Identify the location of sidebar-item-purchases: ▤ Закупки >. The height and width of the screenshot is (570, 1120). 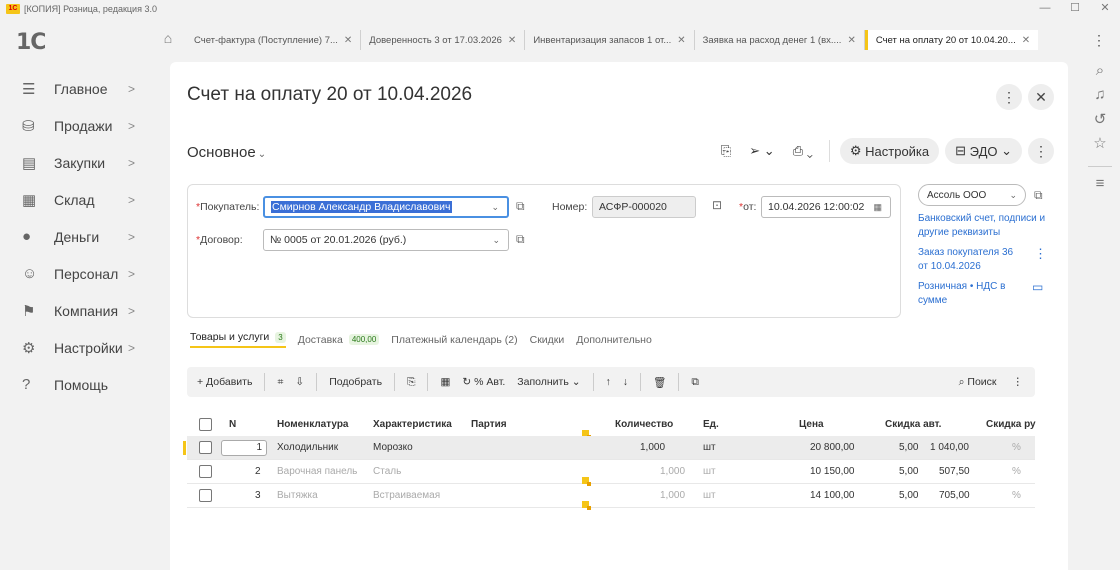
(87, 162).